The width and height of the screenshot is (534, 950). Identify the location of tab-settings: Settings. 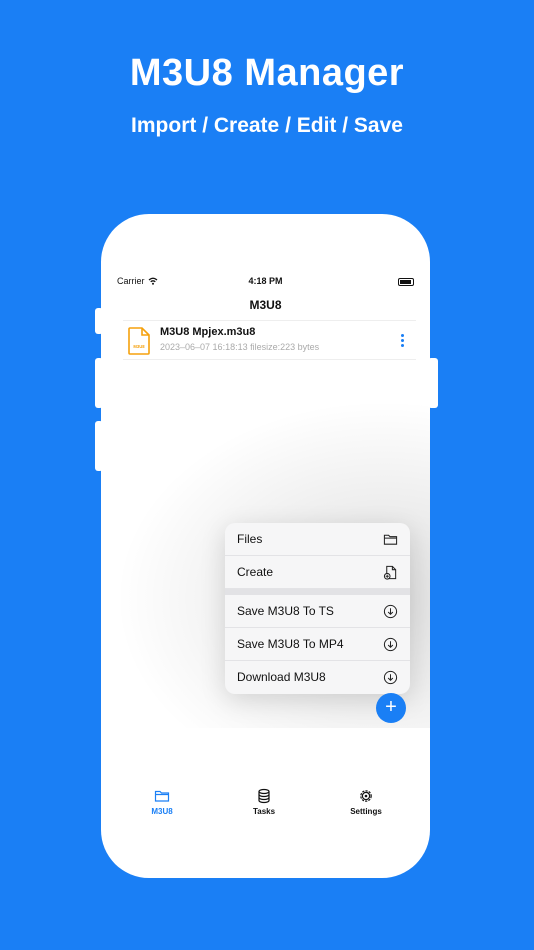
(366, 802).